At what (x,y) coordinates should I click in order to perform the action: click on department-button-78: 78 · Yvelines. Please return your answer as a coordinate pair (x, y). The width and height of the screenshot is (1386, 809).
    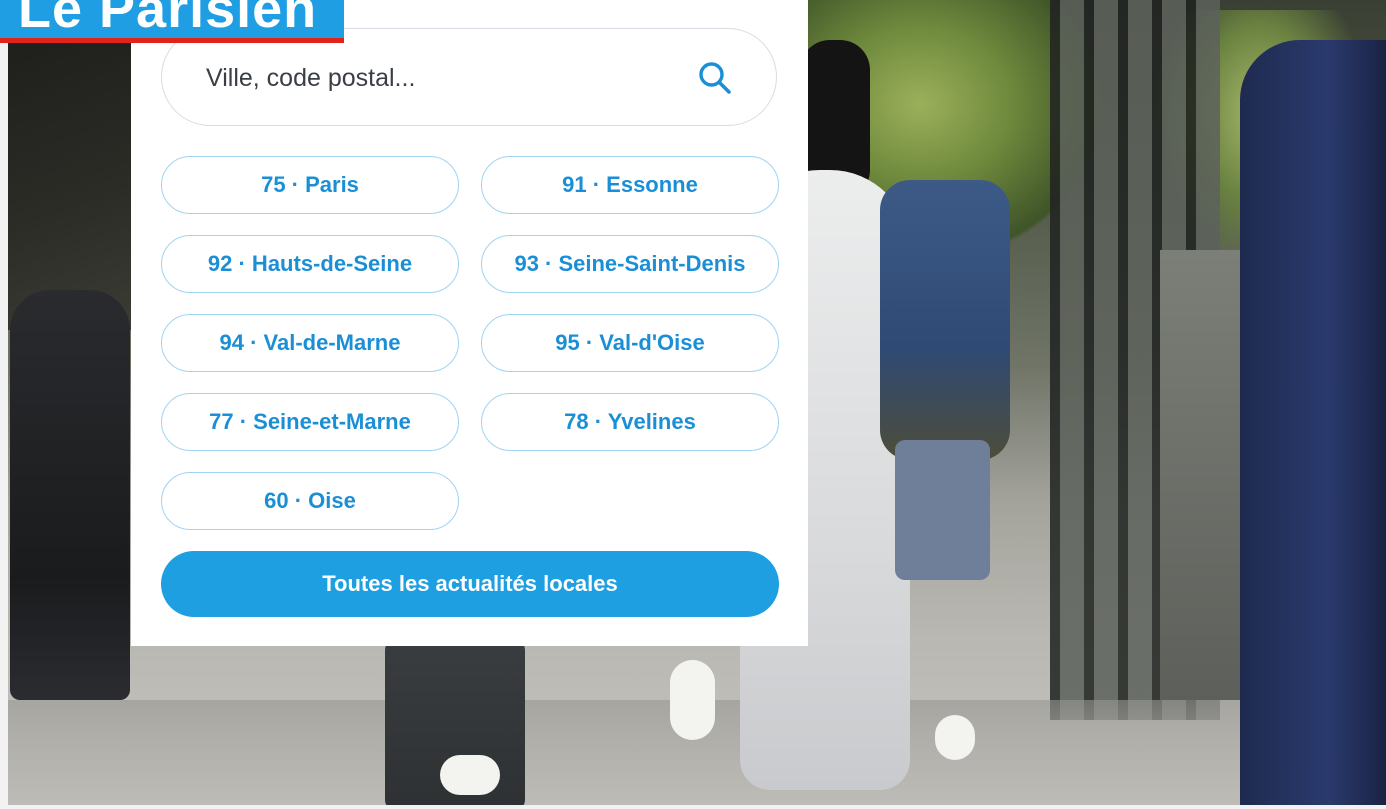
    Looking at the image, I should click on (630, 422).